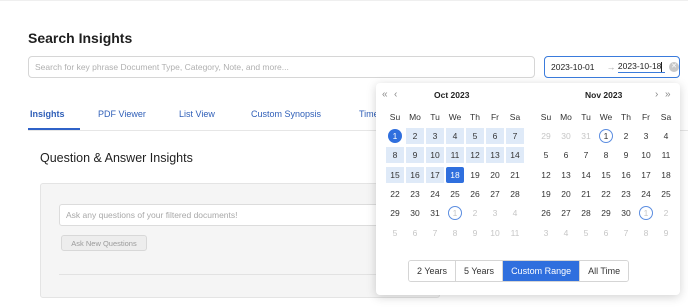  What do you see at coordinates (47, 114) in the screenshot?
I see `tab-insights: Insights` at bounding box center [47, 114].